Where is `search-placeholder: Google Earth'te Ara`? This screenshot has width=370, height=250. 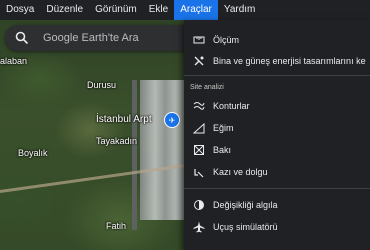 search-placeholder: Google Earth'te Ara is located at coordinates (91, 38).